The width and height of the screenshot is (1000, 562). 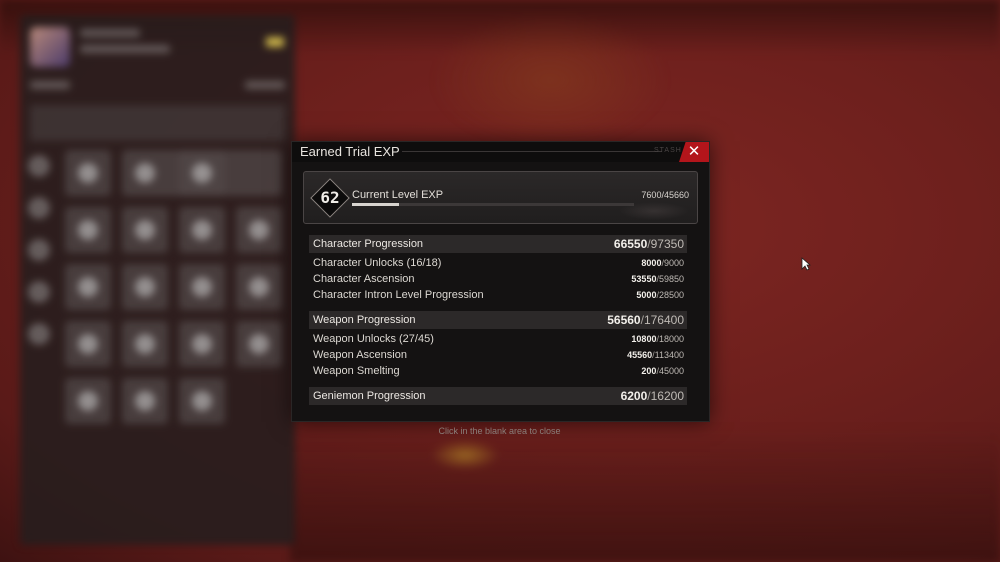 What do you see at coordinates (498, 244) in the screenshot?
I see `section-header: Character Progression 66550/97350` at bounding box center [498, 244].